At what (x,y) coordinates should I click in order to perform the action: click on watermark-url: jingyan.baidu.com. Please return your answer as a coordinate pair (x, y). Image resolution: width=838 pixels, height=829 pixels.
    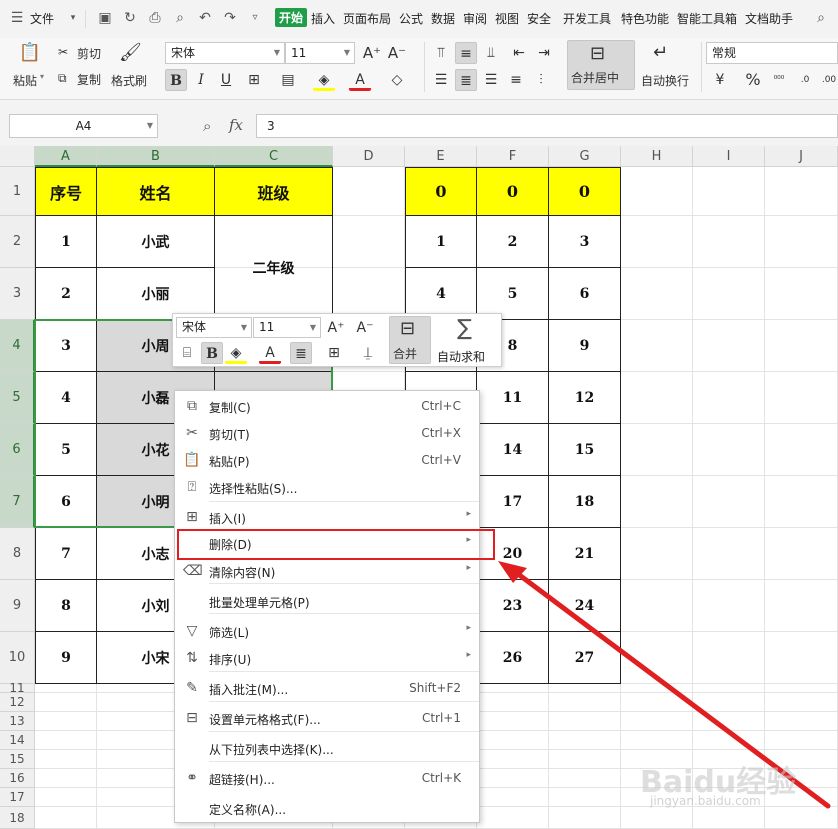
    Looking at the image, I should click on (705, 801).